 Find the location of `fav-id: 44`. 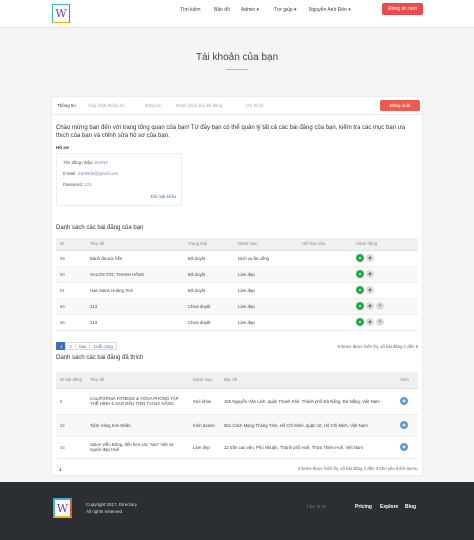

fav-id: 44 is located at coordinates (71, 447).